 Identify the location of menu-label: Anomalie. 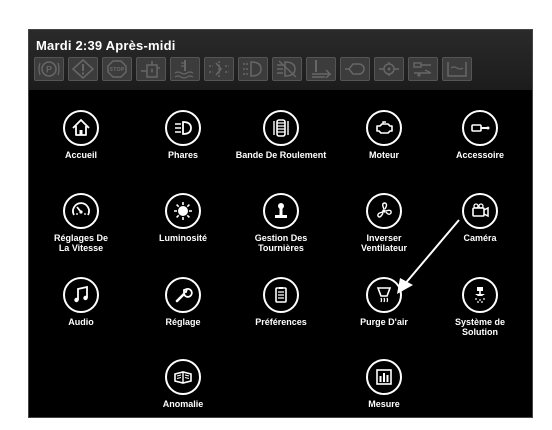
(183, 404).